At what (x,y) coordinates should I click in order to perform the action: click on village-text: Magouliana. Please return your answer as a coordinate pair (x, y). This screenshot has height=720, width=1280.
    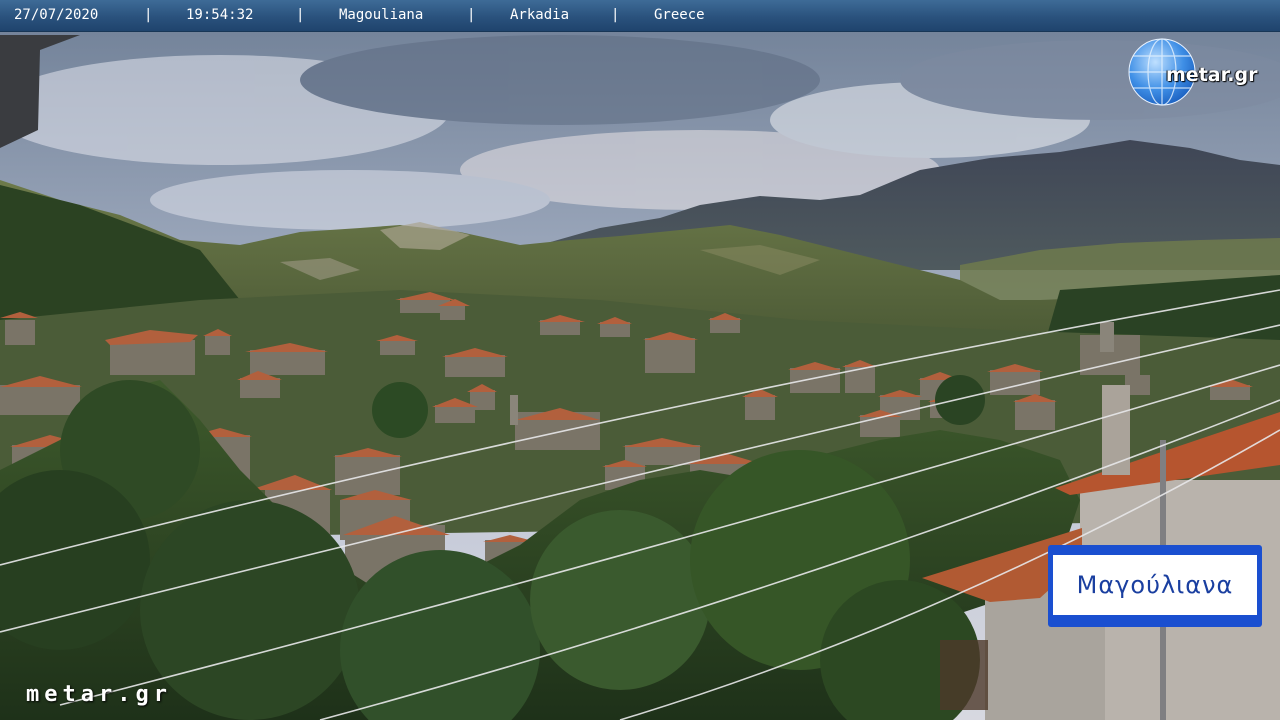
    Looking at the image, I should click on (381, 15).